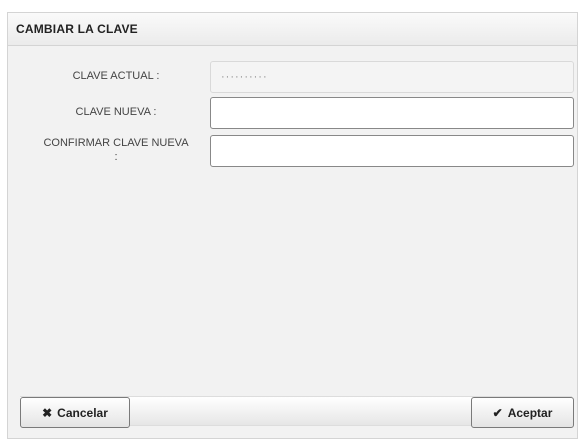 The image size is (580, 441). I want to click on cancel-button-label: Cancelar, so click(82, 412).